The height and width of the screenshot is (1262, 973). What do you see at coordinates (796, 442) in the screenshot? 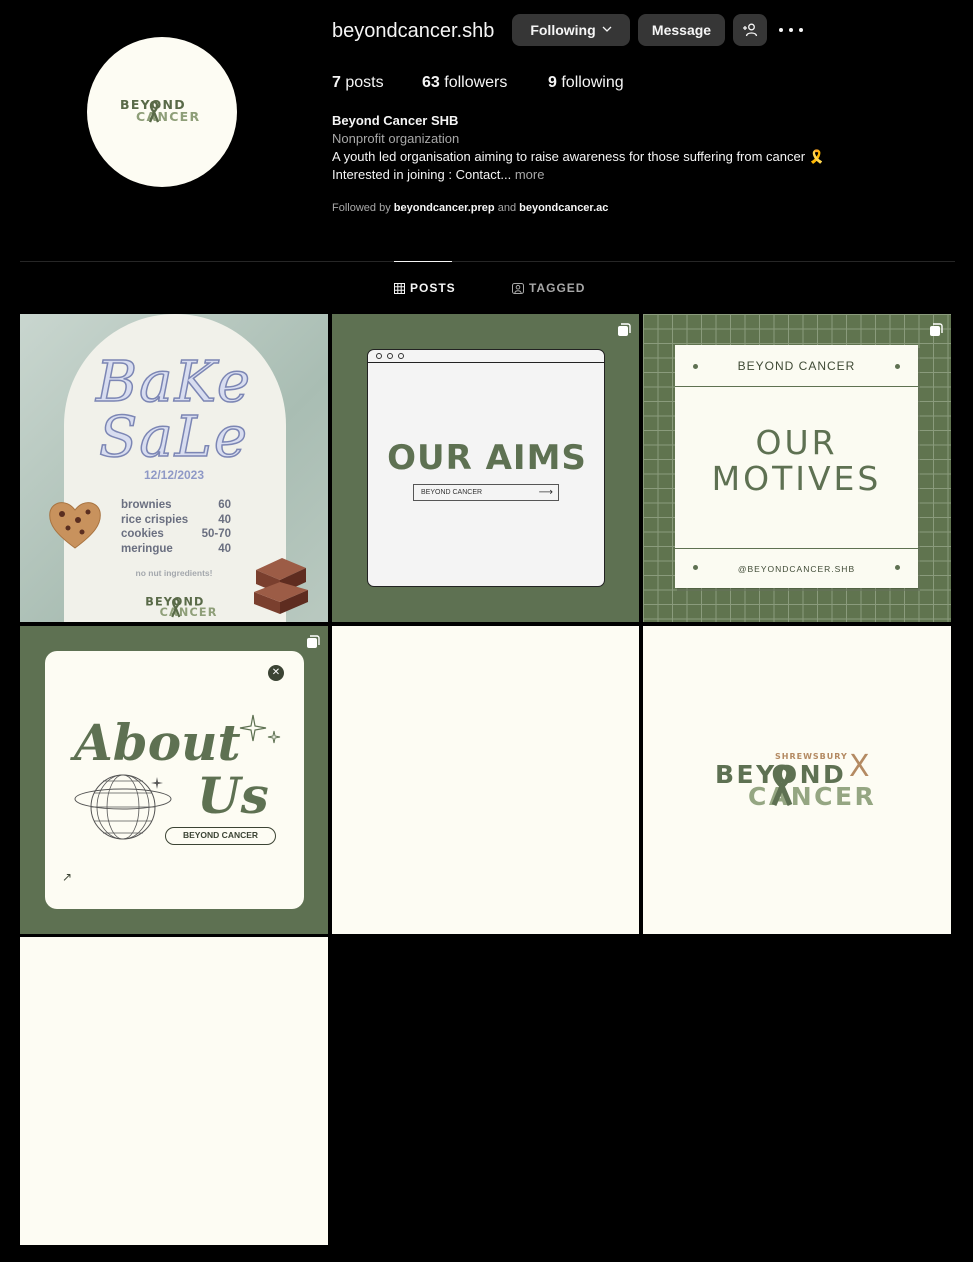
I see `motives-title-1: OUR` at bounding box center [796, 442].